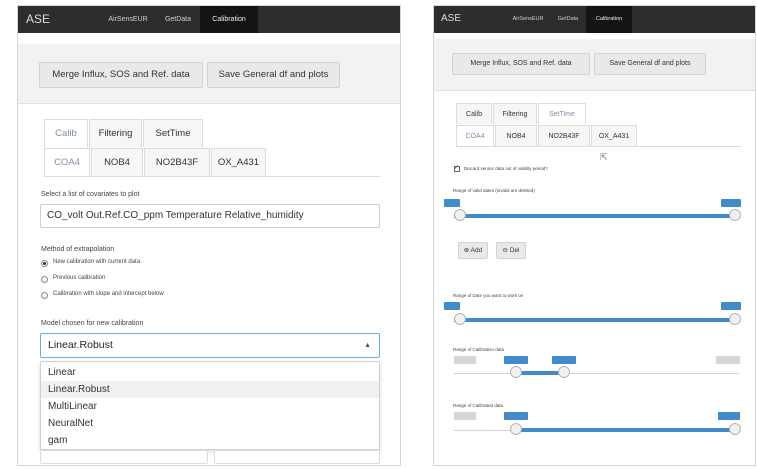  I want to click on minus-circle-icon: ⊖, so click(505, 250).